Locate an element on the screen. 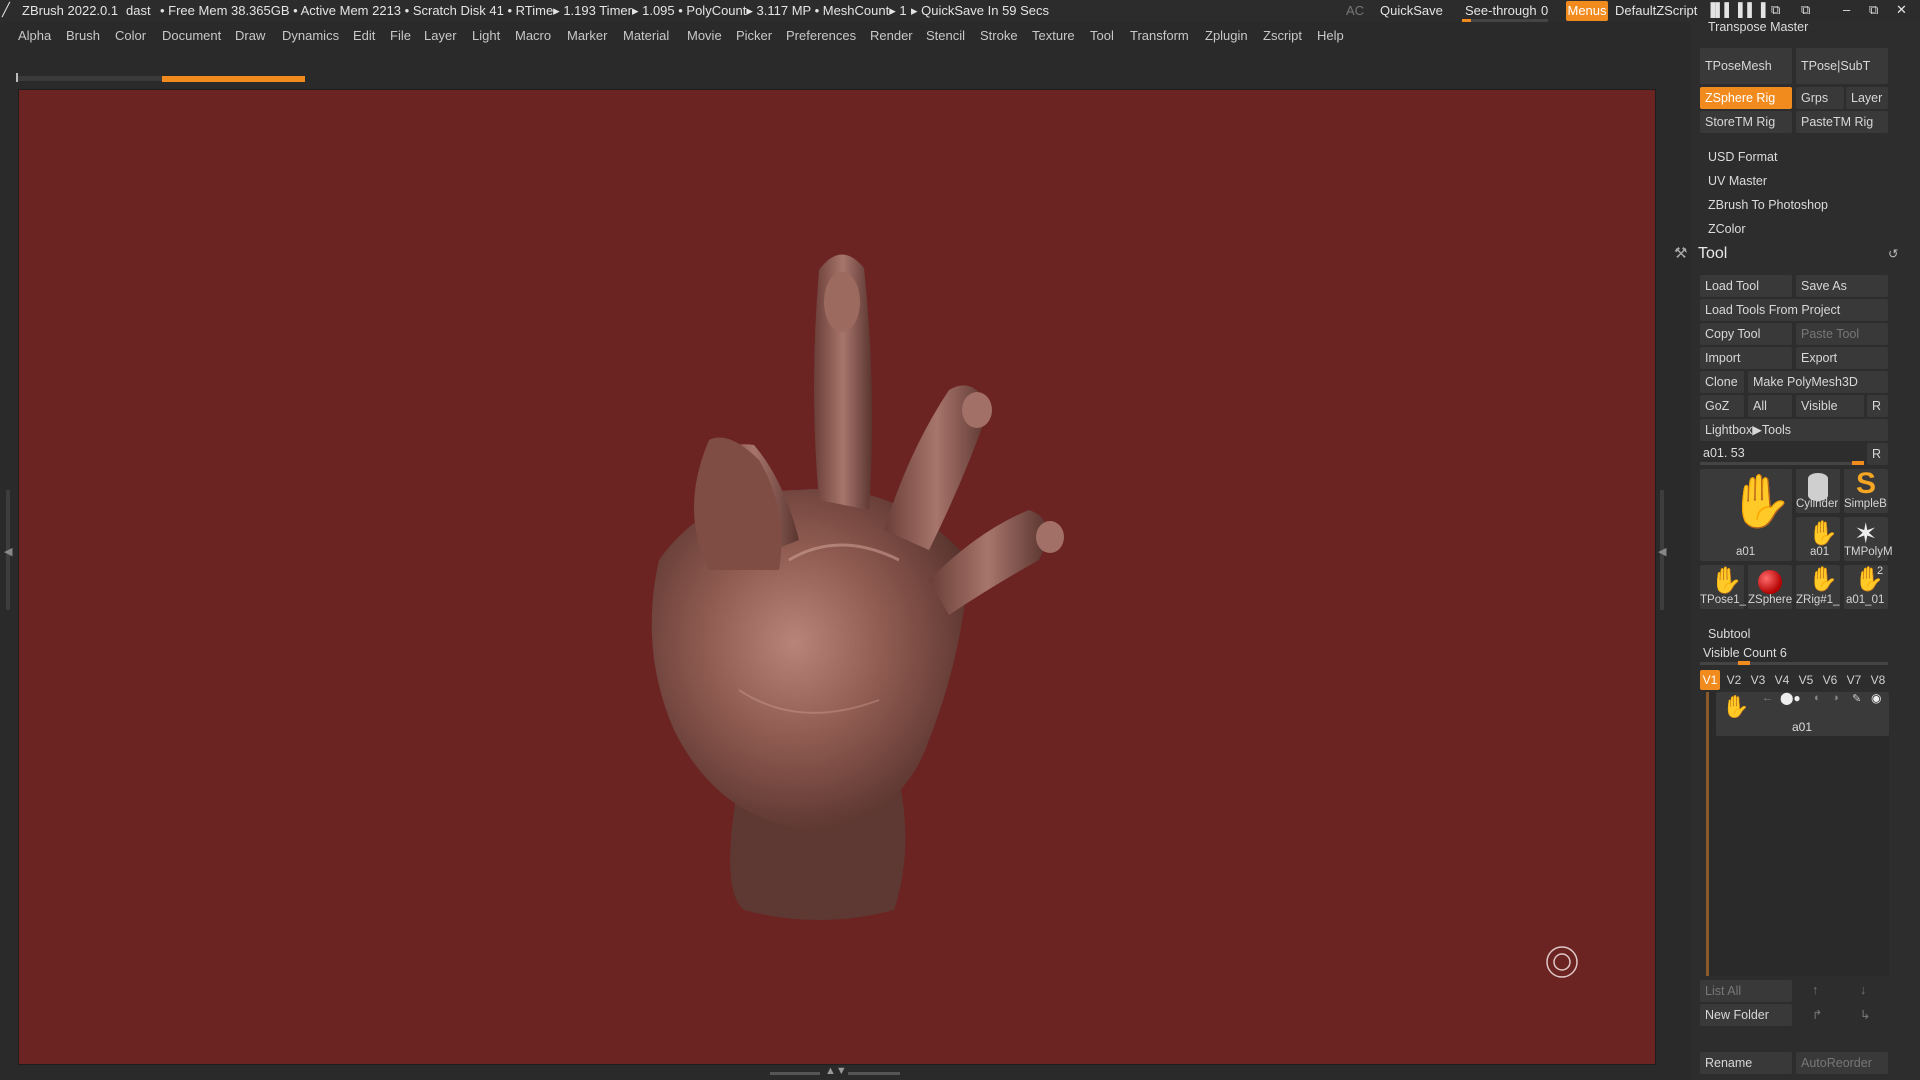  window-cascade-icon: ⧉ is located at coordinates (1775, 10).